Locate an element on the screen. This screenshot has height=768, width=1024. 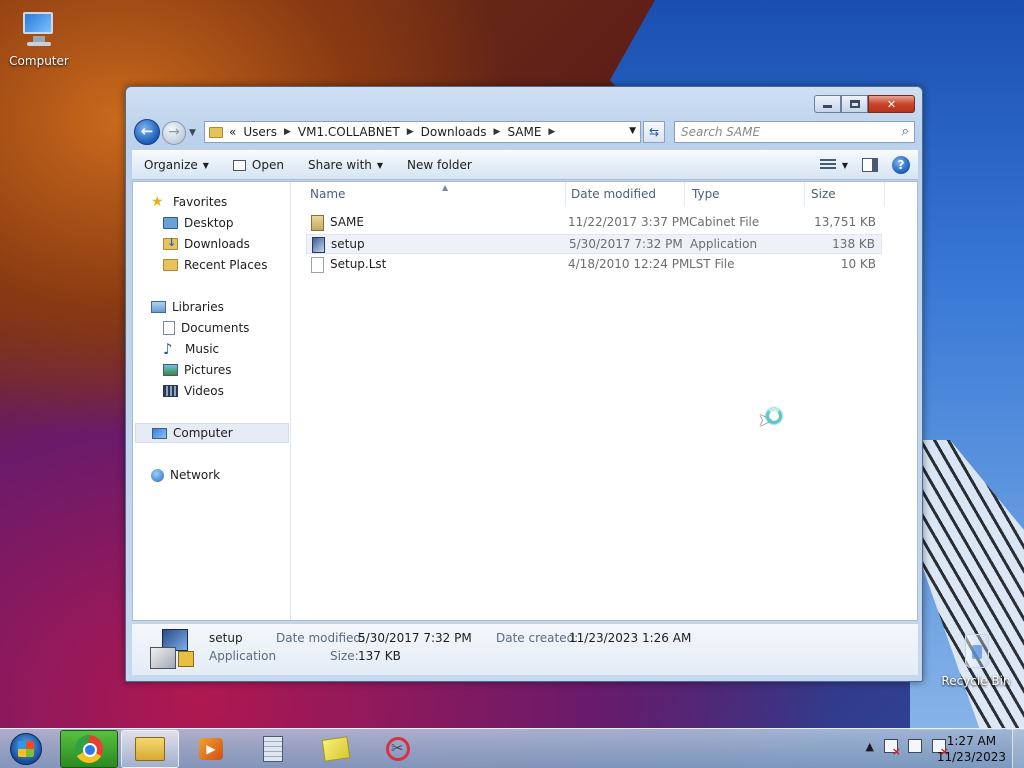
details-size-label: Size: is located at coordinates (344, 656).